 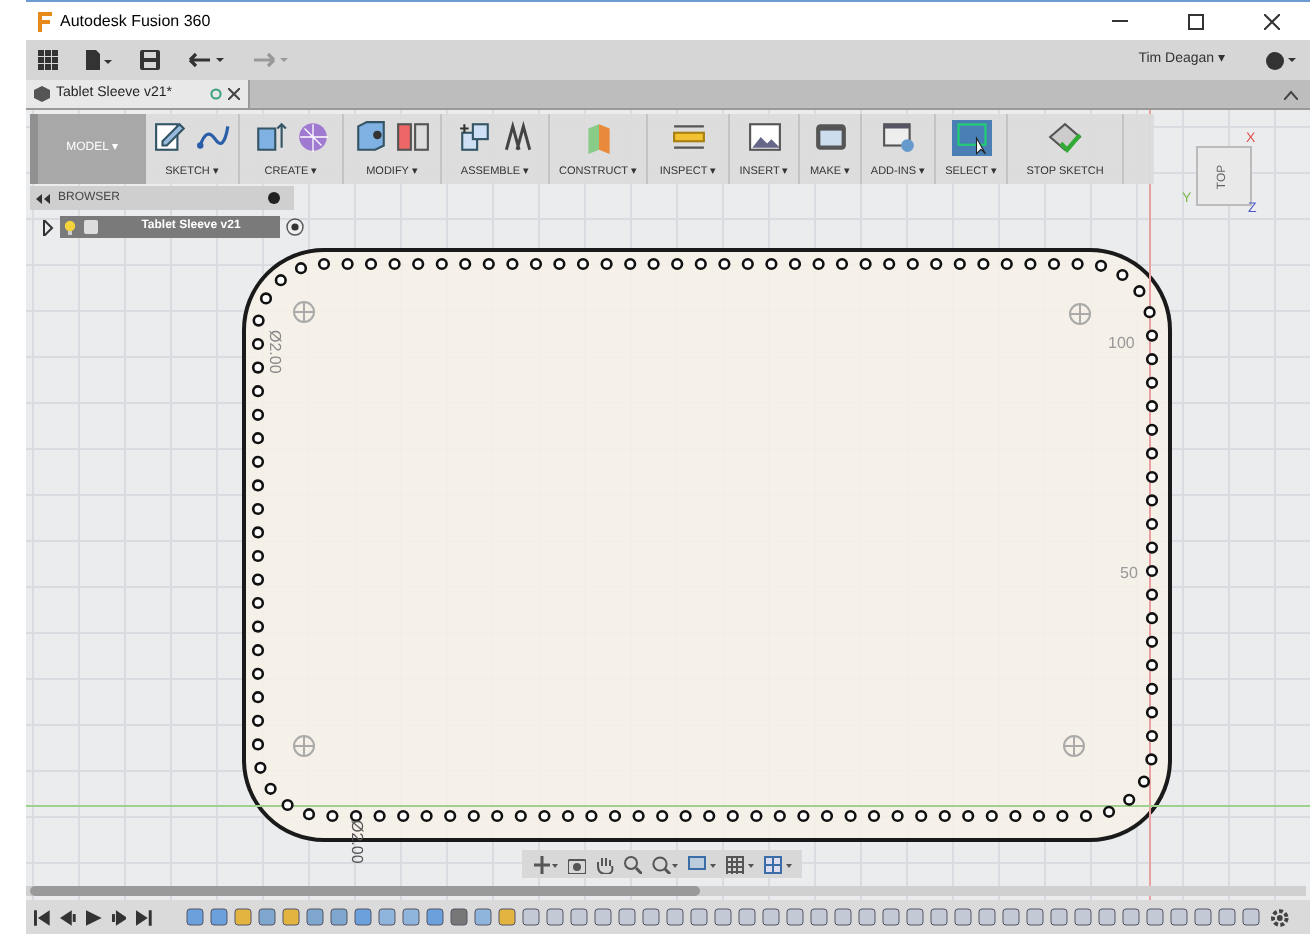 I want to click on press-pull-icon, so click(x=371, y=137).